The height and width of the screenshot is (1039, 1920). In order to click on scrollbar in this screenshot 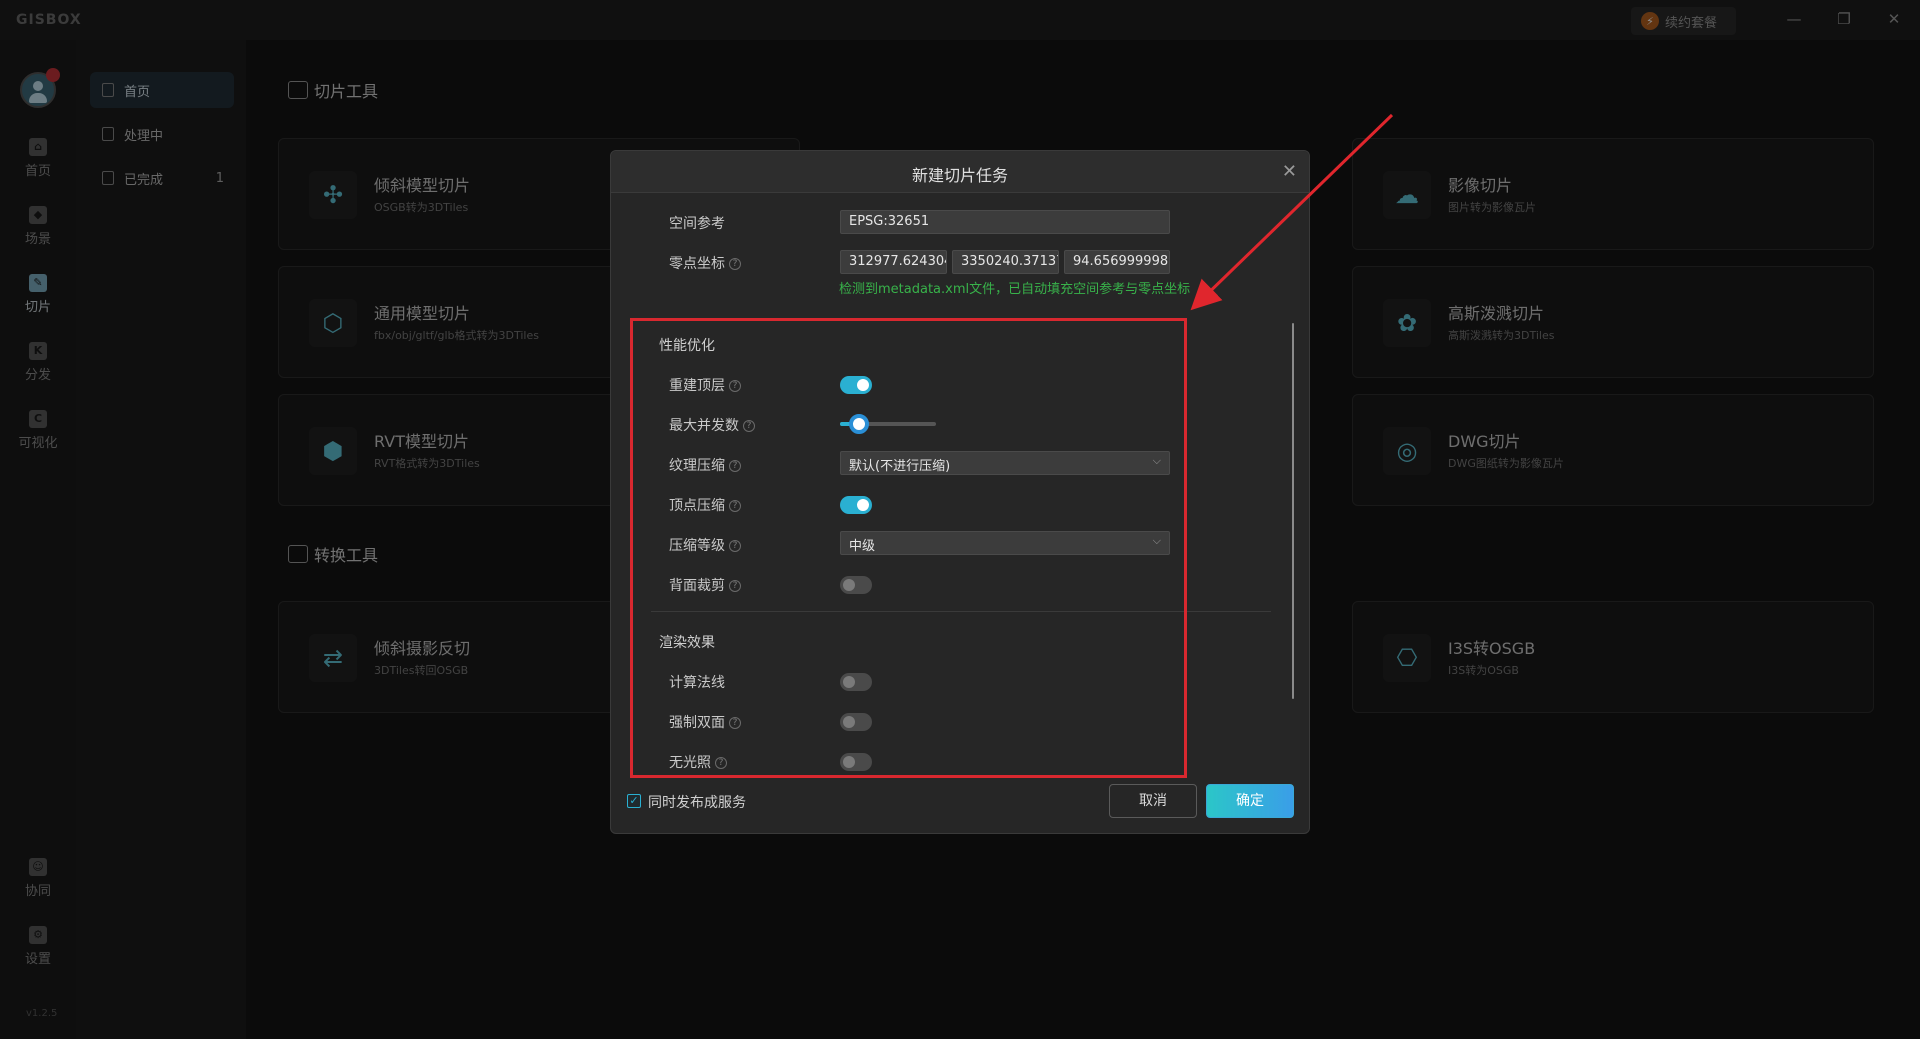, I will do `click(1293, 511)`.